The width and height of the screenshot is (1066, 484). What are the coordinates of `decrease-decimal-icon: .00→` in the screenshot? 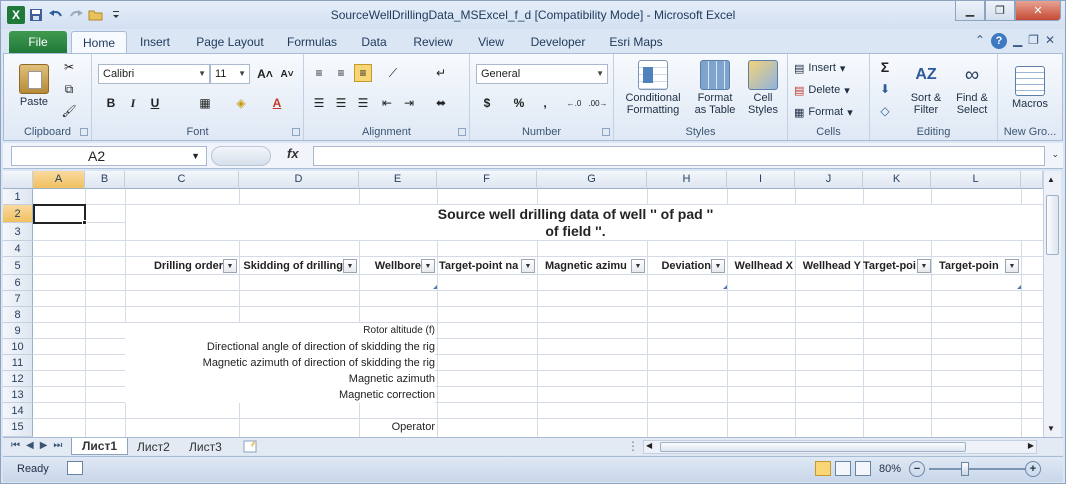 It's located at (598, 103).